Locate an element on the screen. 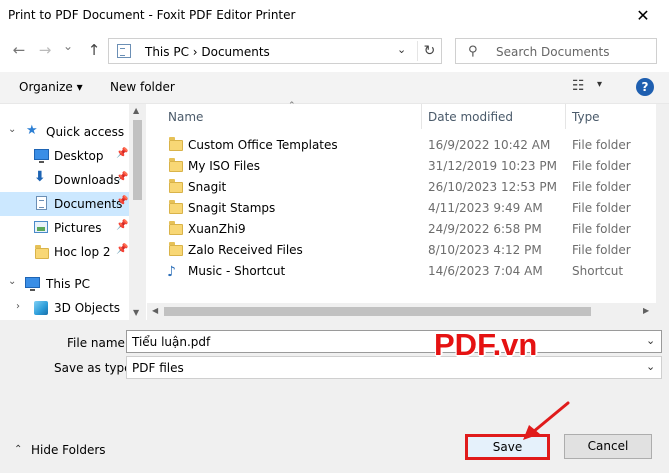 The height and width of the screenshot is (473, 669). sidebar-item-hoc-lop-2: Hoc lop 2 📌 is located at coordinates (64, 252).